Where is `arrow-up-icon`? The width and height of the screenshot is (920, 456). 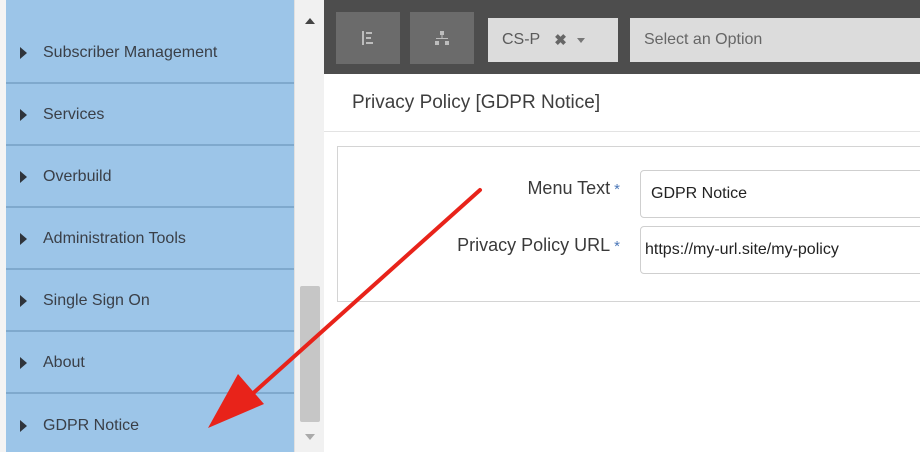
arrow-up-icon is located at coordinates (310, 21).